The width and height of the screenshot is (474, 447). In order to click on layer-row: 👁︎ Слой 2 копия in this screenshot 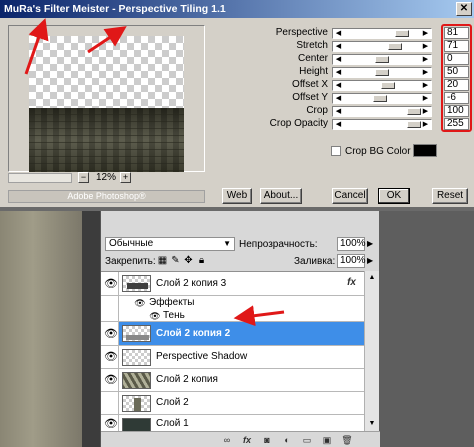, I will do `click(232, 380)`.